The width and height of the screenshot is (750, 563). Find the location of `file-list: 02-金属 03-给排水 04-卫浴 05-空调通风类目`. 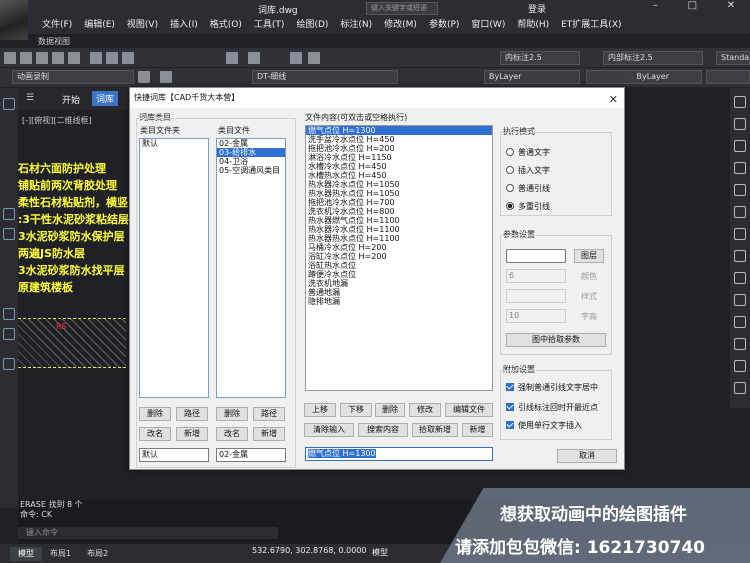

file-list: 02-金属 03-给排水 04-卫浴 05-空调通风类目 is located at coordinates (251, 268).